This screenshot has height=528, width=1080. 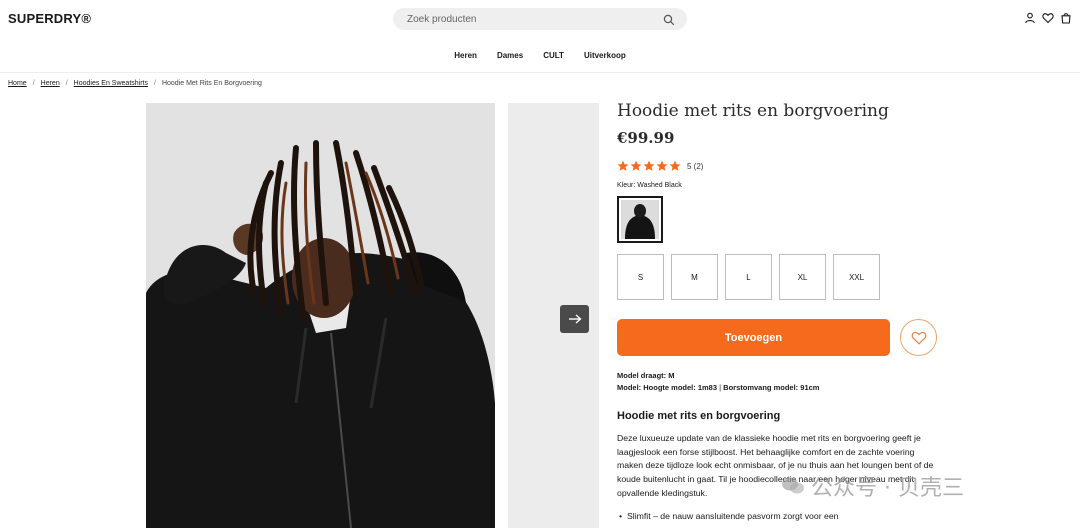 I want to click on size-option-m: M, so click(x=694, y=277).